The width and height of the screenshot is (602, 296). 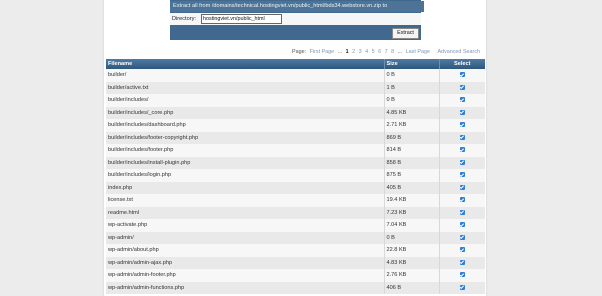 What do you see at coordinates (412, 212) in the screenshot?
I see `size-cell: 7.23 KB` at bounding box center [412, 212].